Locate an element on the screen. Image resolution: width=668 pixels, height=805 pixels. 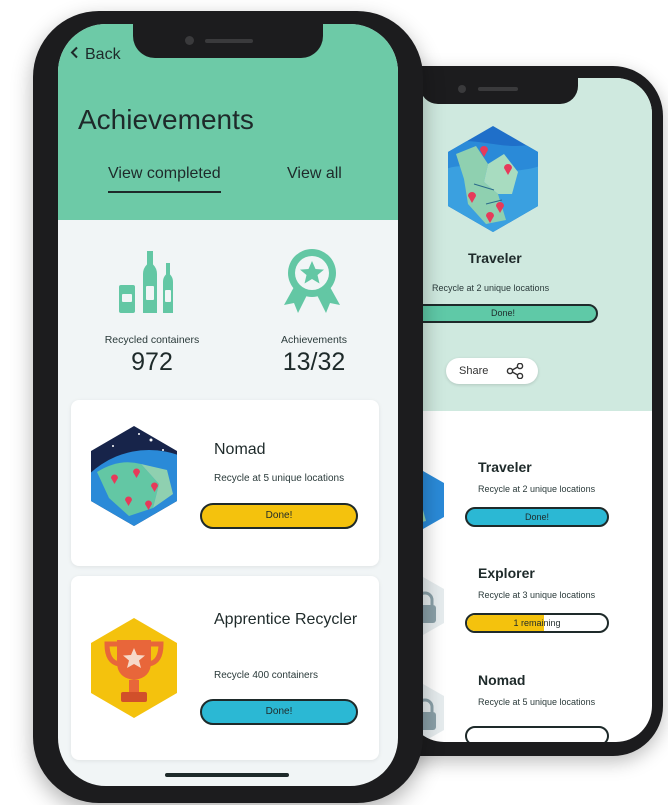
list-item: Nomad Recycle at 5 unique locations is located at coordinates (530, 707).